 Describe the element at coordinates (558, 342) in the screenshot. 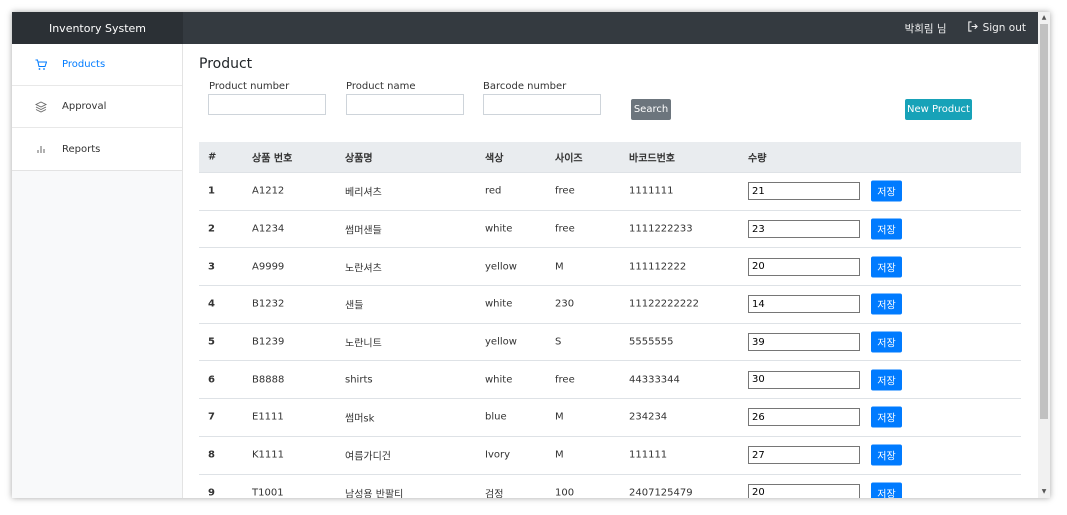

I see `cell-size: S` at that location.